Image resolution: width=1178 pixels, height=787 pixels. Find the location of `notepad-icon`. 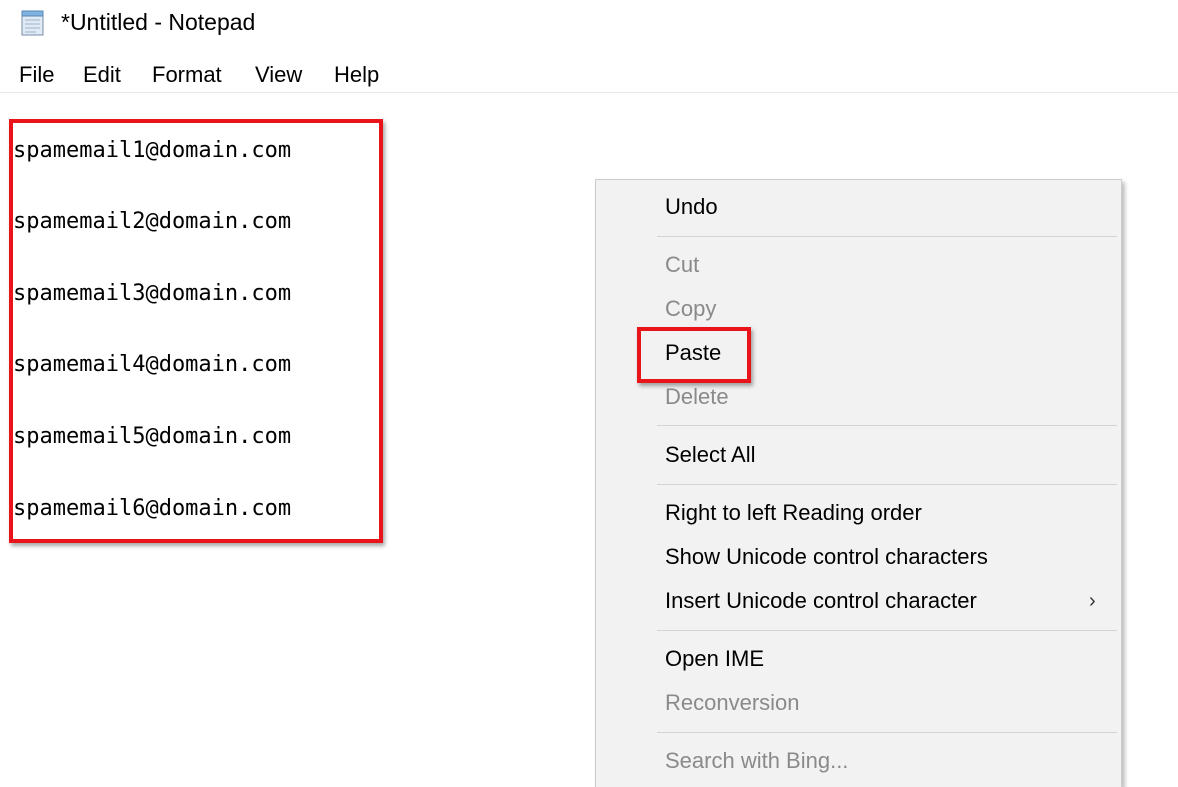

notepad-icon is located at coordinates (33, 22).